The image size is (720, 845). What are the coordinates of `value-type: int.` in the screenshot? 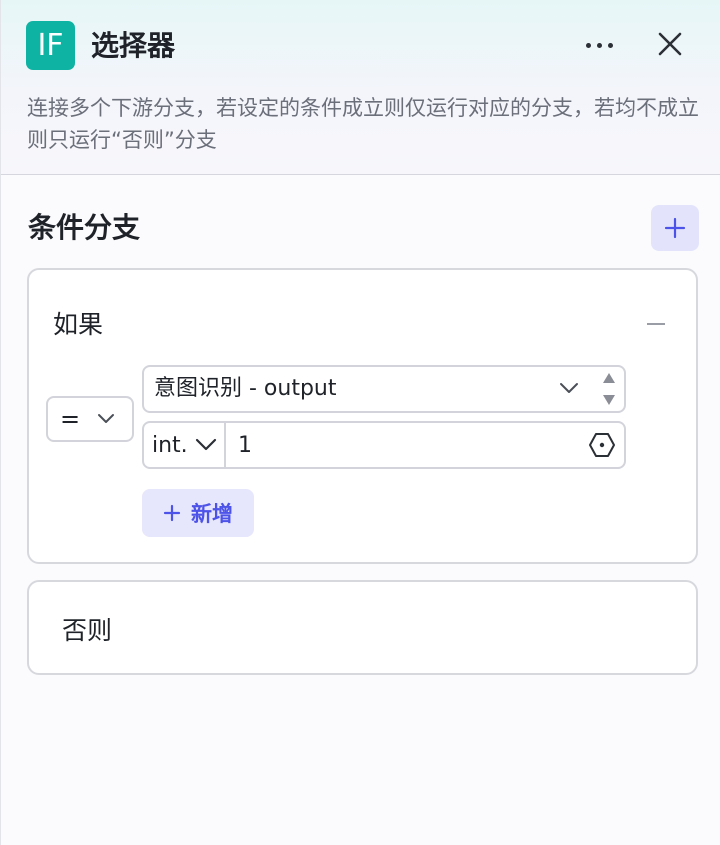 It's located at (170, 445).